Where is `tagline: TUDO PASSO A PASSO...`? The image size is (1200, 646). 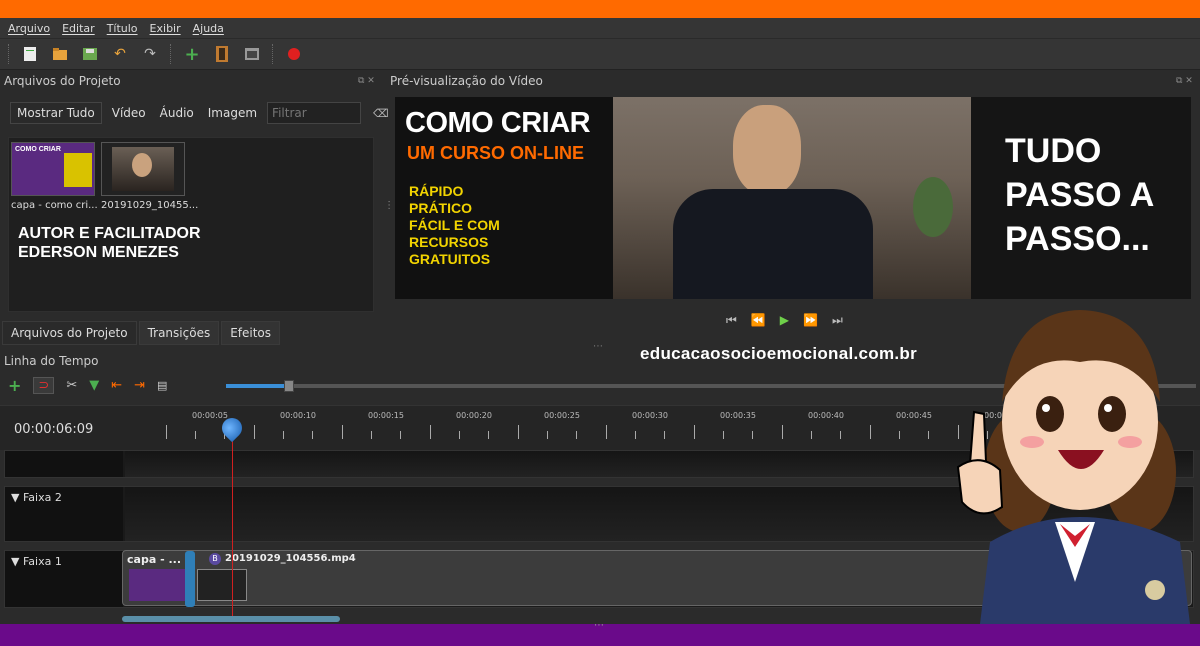 tagline: TUDO PASSO A PASSO... is located at coordinates (1079, 195).